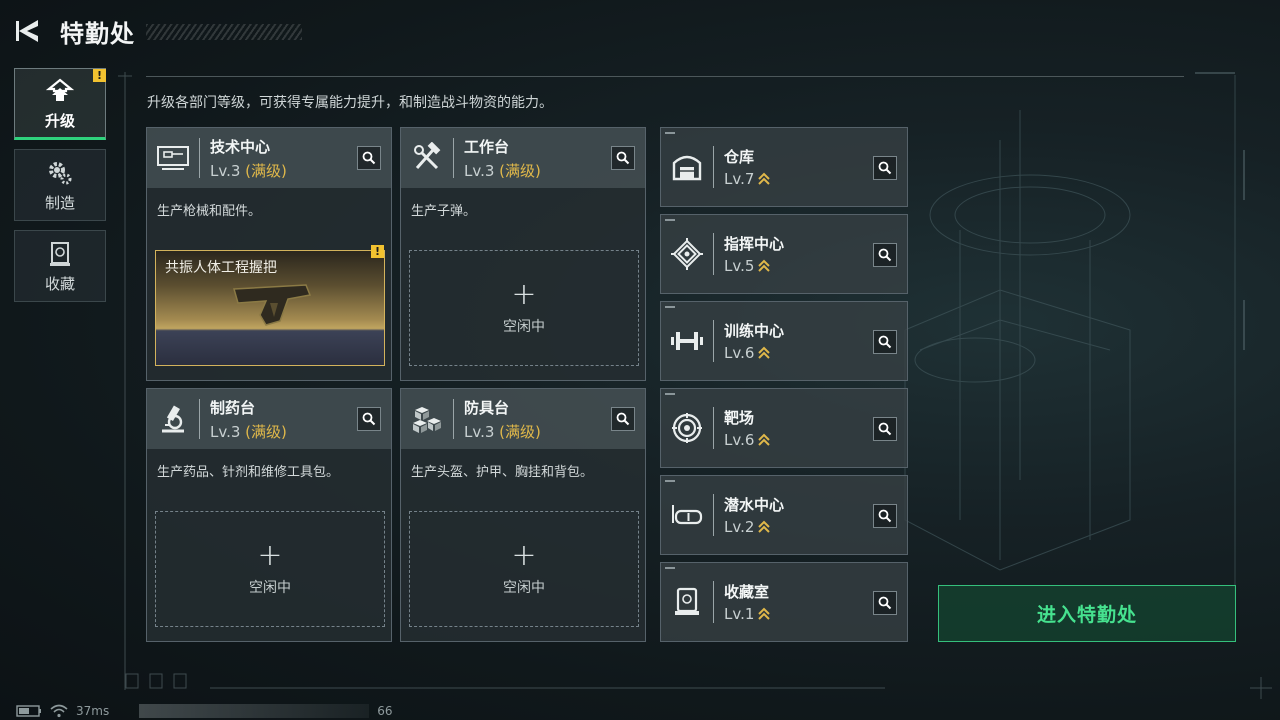  What do you see at coordinates (523, 419) in the screenshot?
I see `card-header: 防具台 Lv.3 (满级)` at bounding box center [523, 419].